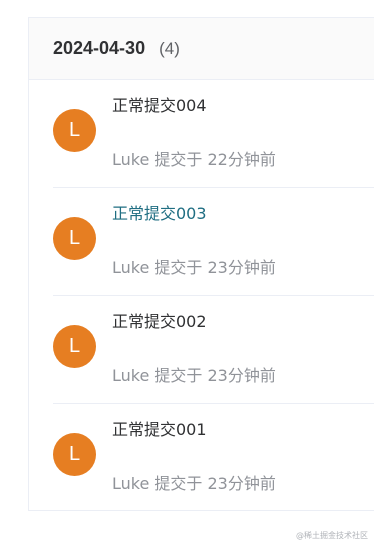  I want to click on group-count: (4), so click(169, 48).